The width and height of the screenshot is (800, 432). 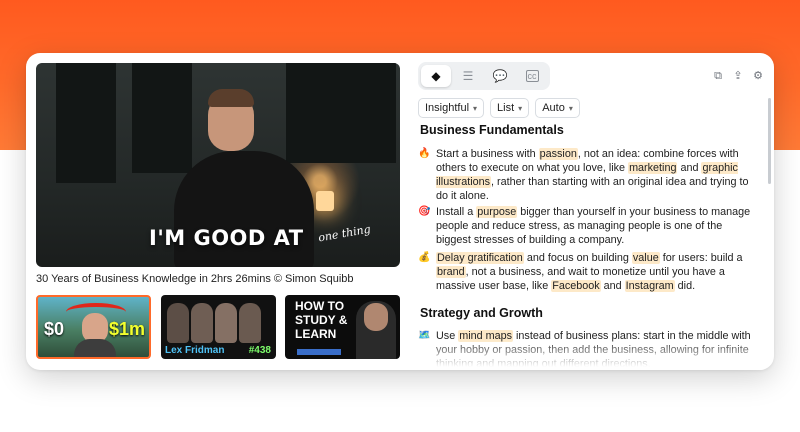 I want to click on language-dropdown: Auto ▾, so click(x=557, y=108).